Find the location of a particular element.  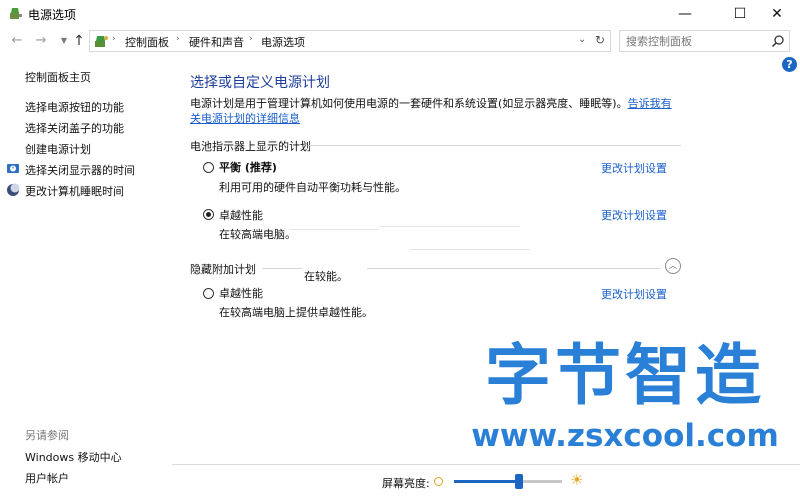

sidebar-item-display-off: 选择关闭显示器的时间 is located at coordinates (80, 170).